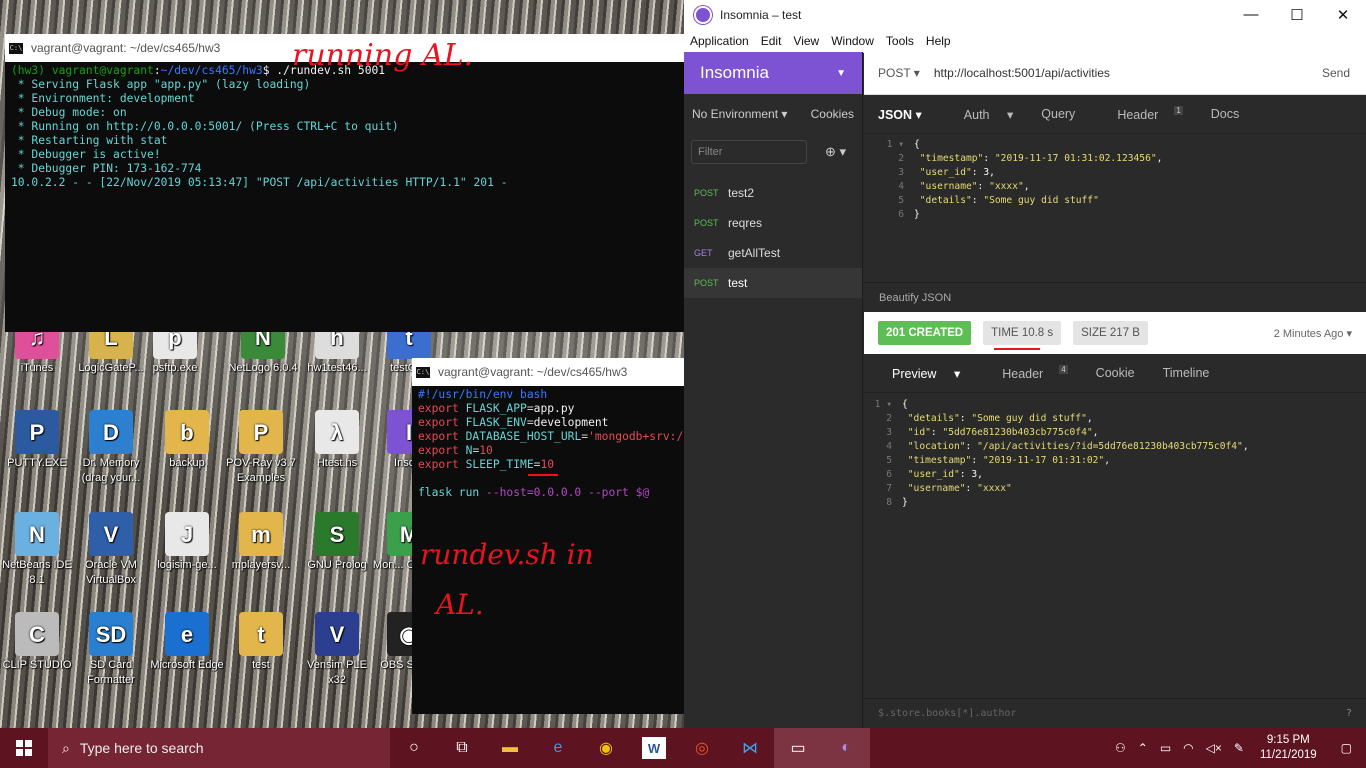 This screenshot has height=768, width=1366. What do you see at coordinates (1225, 114) in the screenshot?
I see `tab-docs: Docs` at bounding box center [1225, 114].